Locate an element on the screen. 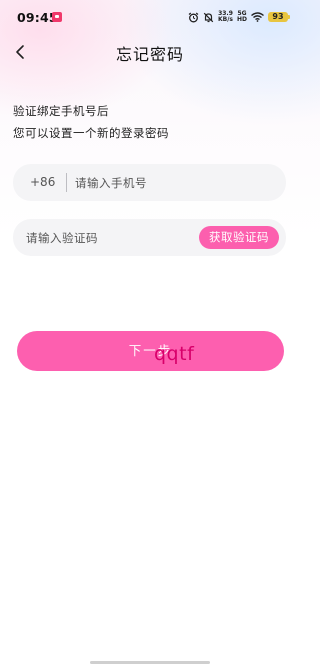 This screenshot has width=320, height=667. page-title: 忘记密码 is located at coordinates (149, 54).